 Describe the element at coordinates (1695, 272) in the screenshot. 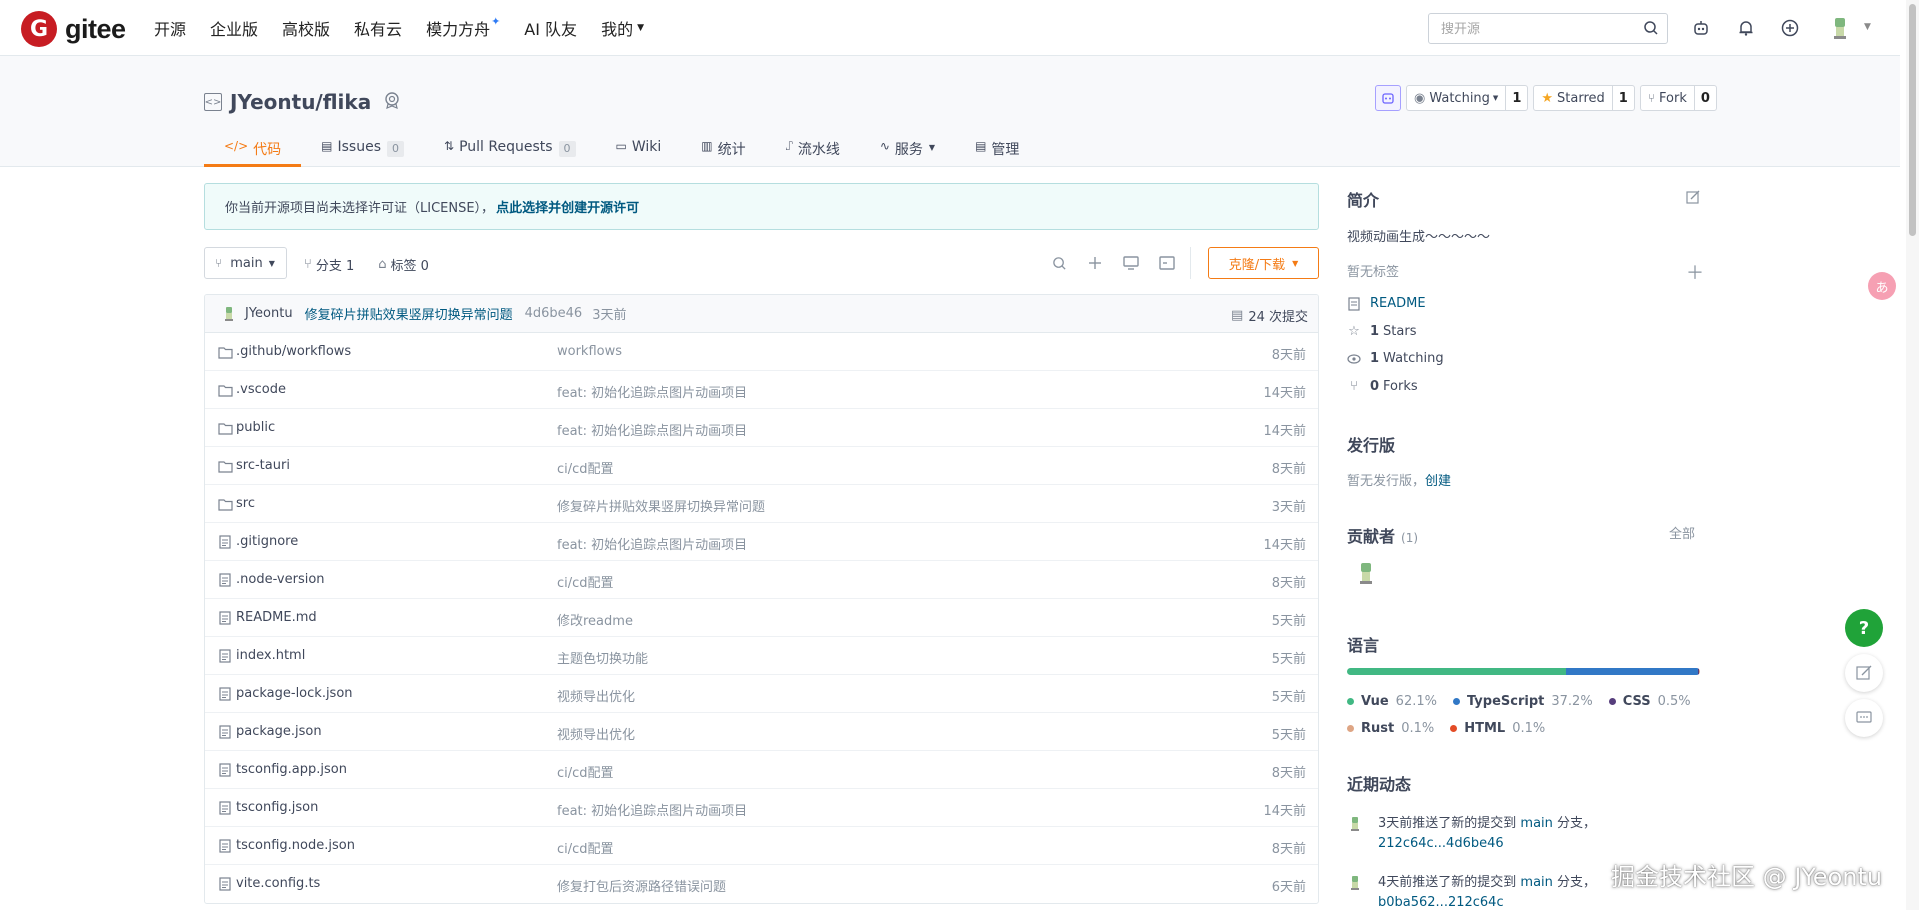

I see `add-tag-icon: ＋` at that location.